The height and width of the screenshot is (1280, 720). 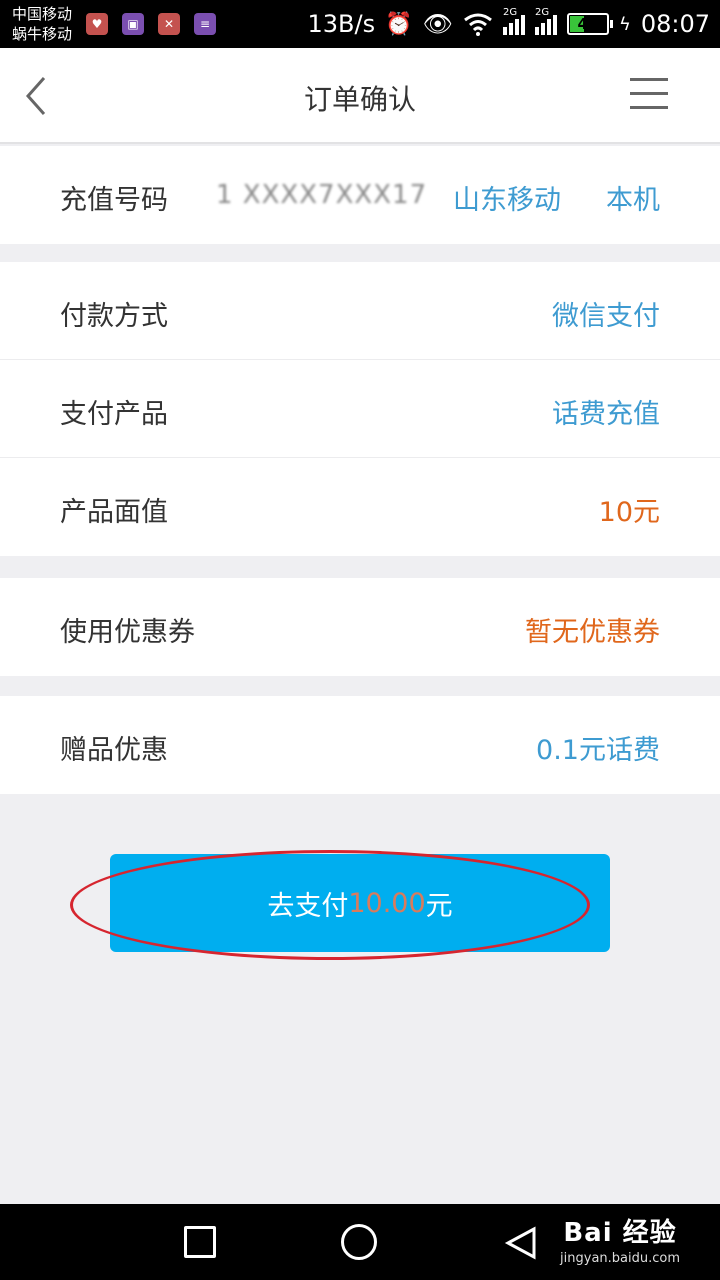 What do you see at coordinates (675, 24) in the screenshot?
I see `clock: 08:07` at bounding box center [675, 24].